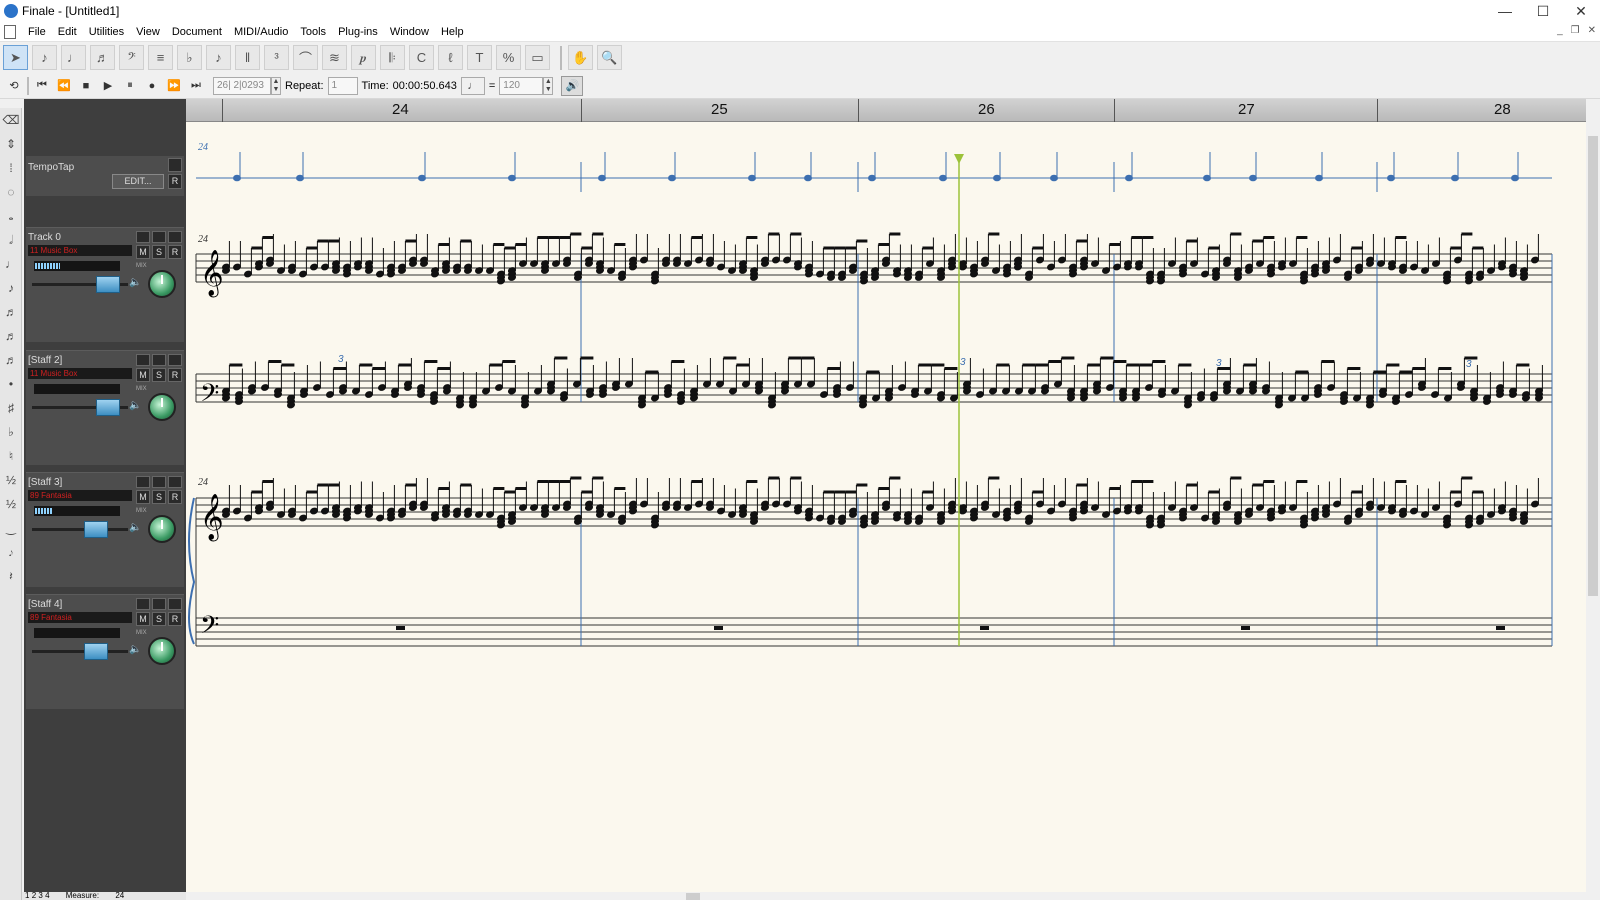  Describe the element at coordinates (1593, 366) in the screenshot. I see `vertical-scroll-thumb` at that location.